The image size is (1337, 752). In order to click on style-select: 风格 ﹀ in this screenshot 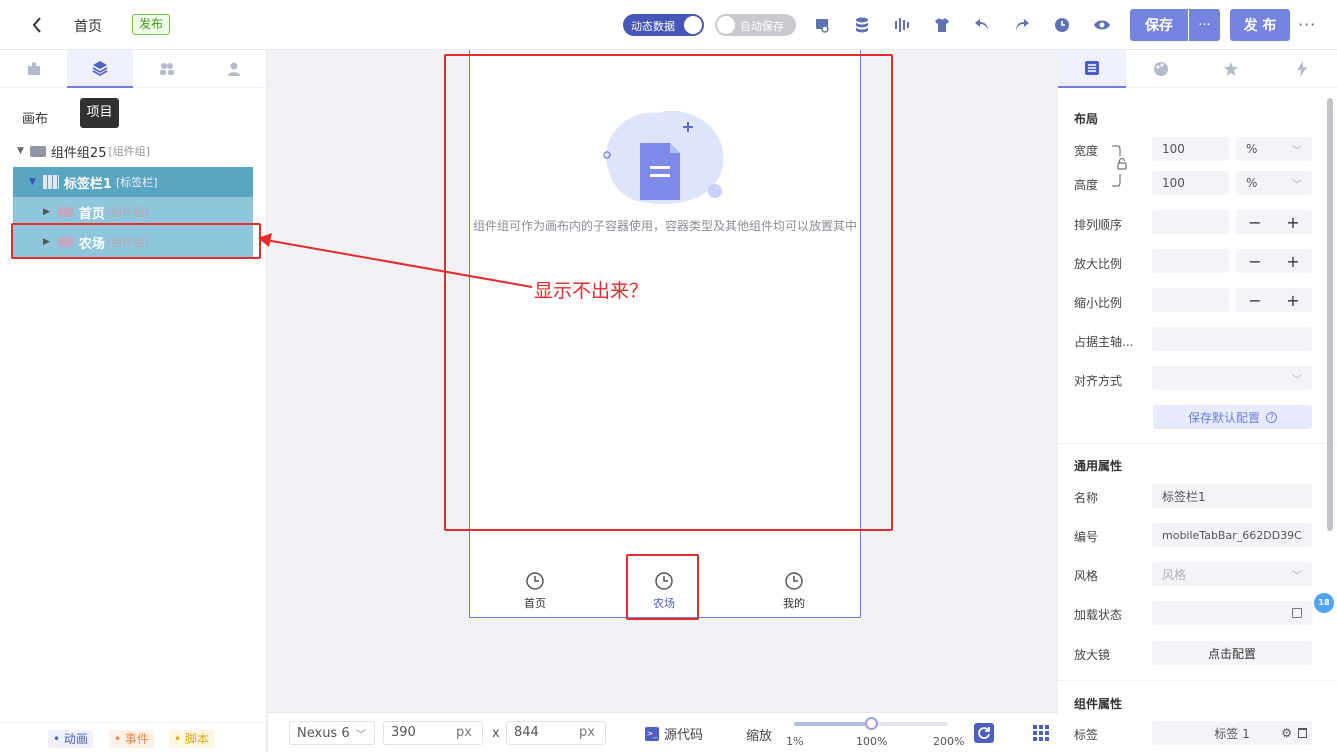, I will do `click(1232, 574)`.